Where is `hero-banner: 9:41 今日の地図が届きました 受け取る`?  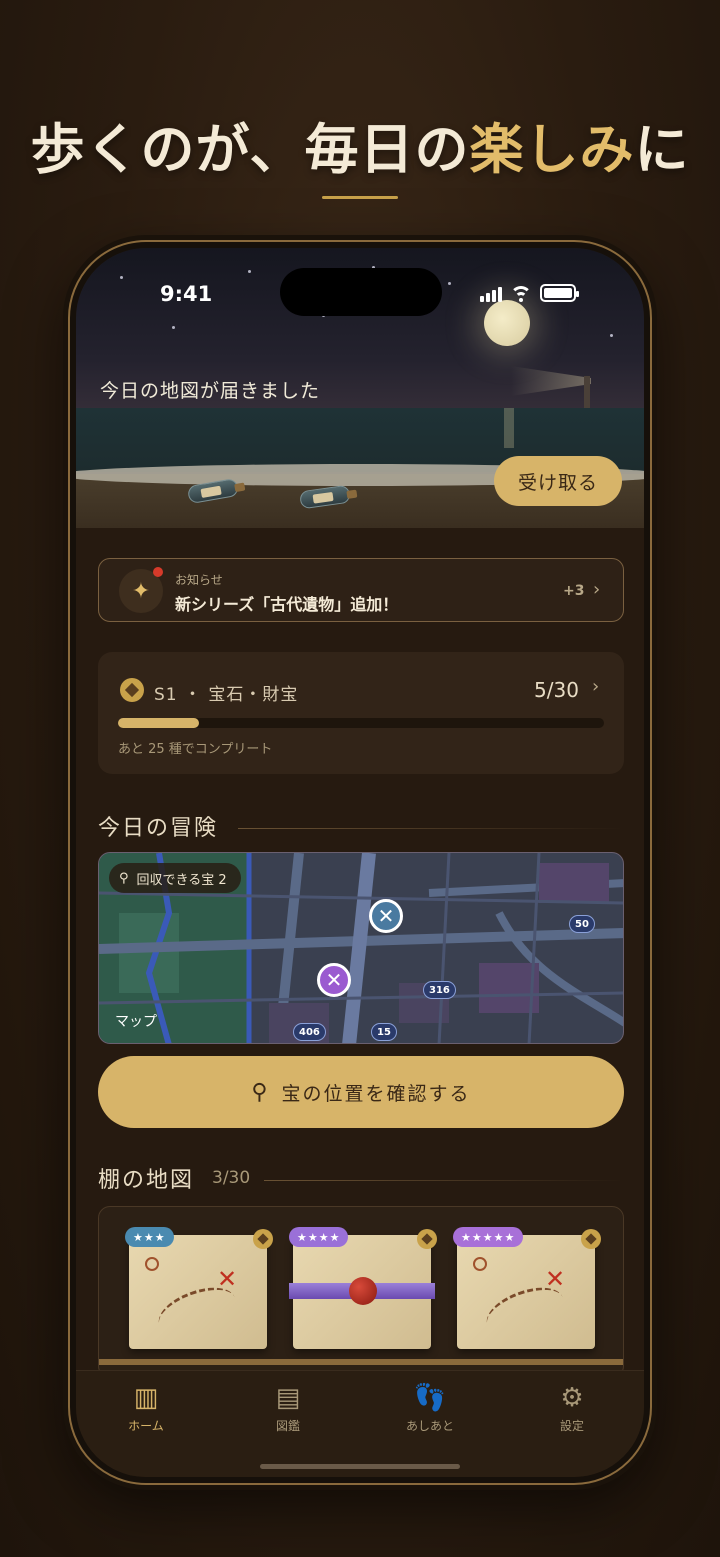
hero-banner: 9:41 今日の地図が届きました 受け取る is located at coordinates (360, 388).